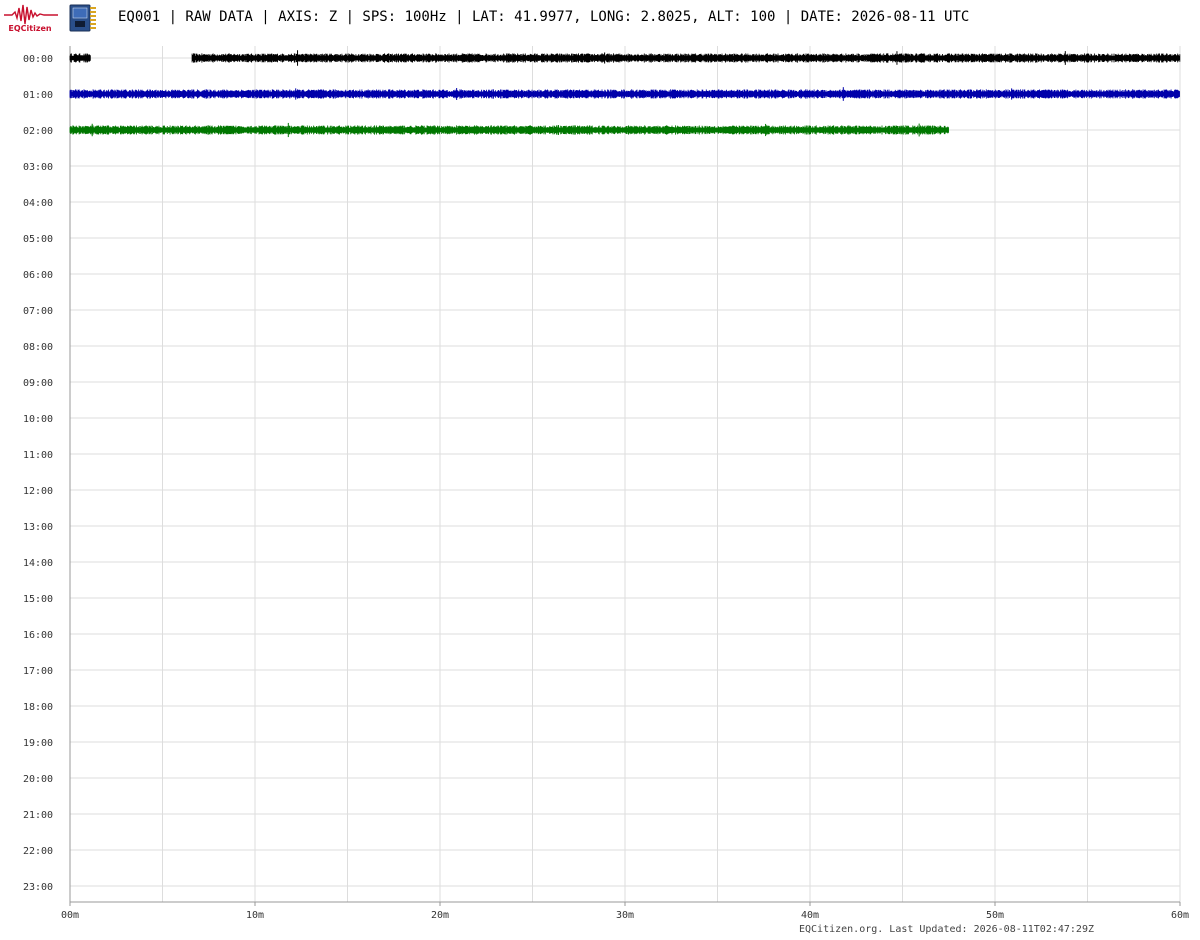 Image resolution: width=1200 pixels, height=940 pixels. What do you see at coordinates (38, 59) in the screenshot?
I see `y-tick-label: 00:00` at bounding box center [38, 59].